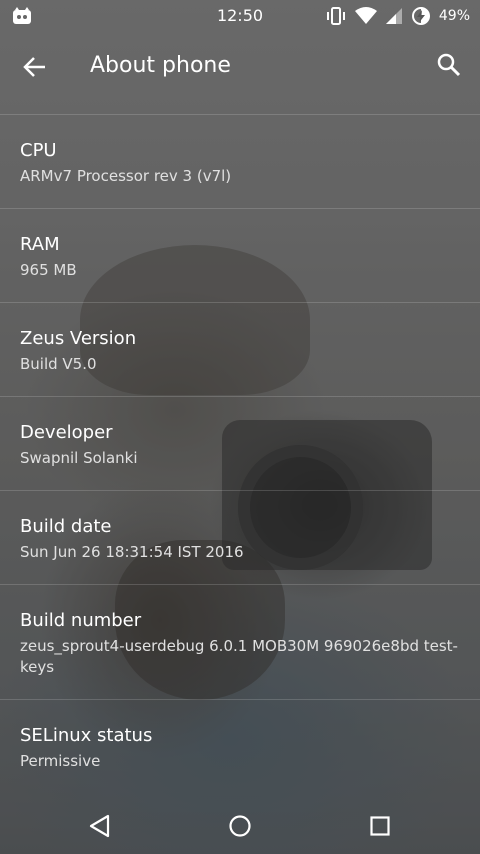 This screenshot has height=854, width=480. Describe the element at coordinates (81, 620) in the screenshot. I see `item-title: Build number` at that location.